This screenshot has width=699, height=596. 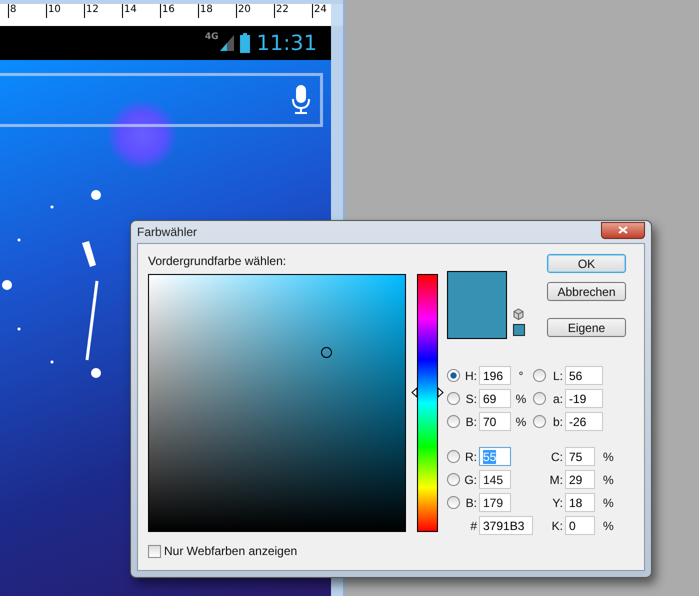 I want to click on ruler-label: 20, so click(x=255, y=11).